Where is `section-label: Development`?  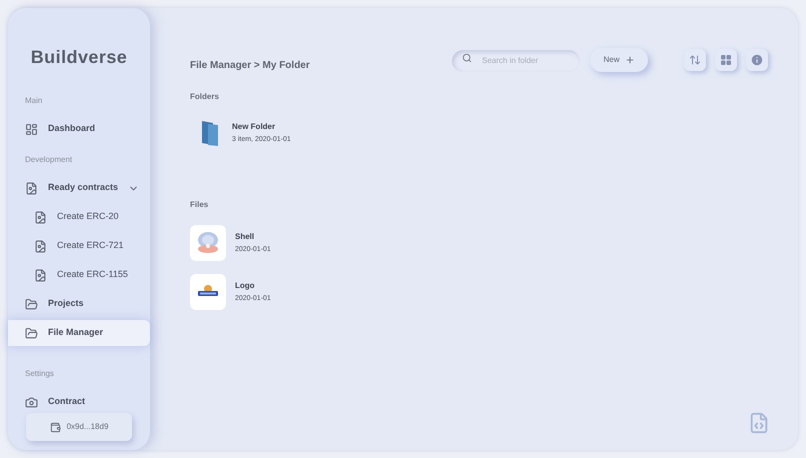 section-label: Development is located at coordinates (49, 160).